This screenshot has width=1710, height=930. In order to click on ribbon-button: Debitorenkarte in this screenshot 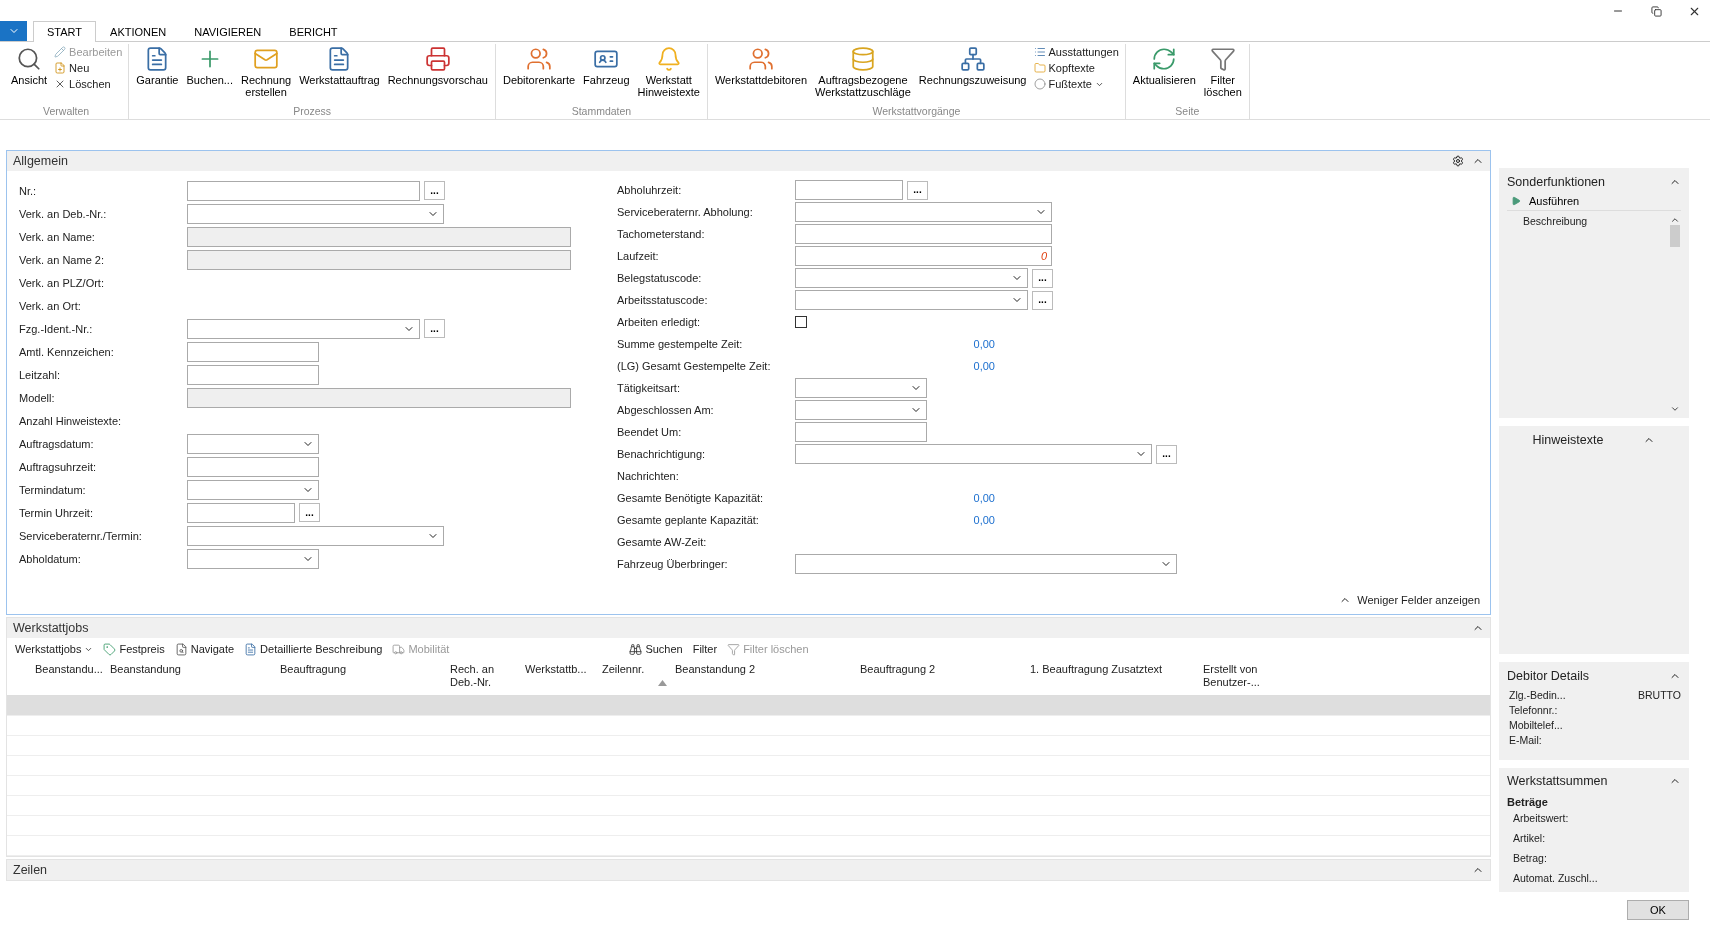, I will do `click(539, 74)`.